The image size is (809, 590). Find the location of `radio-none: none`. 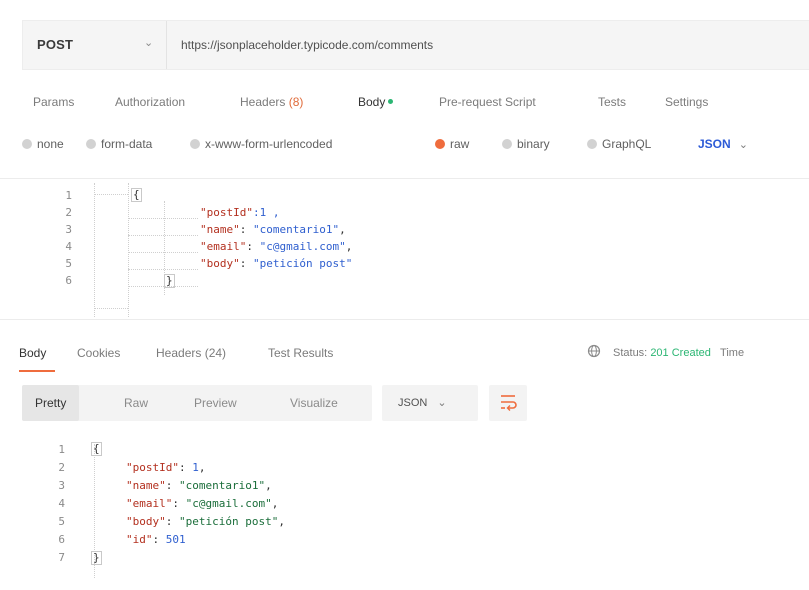

radio-none: none is located at coordinates (43, 144).